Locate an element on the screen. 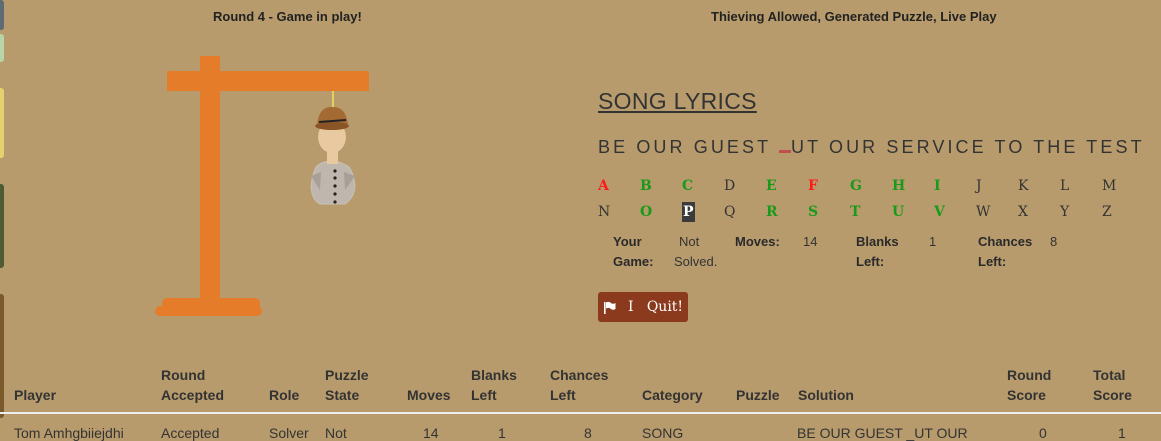  letter-a: A is located at coordinates (617, 186).